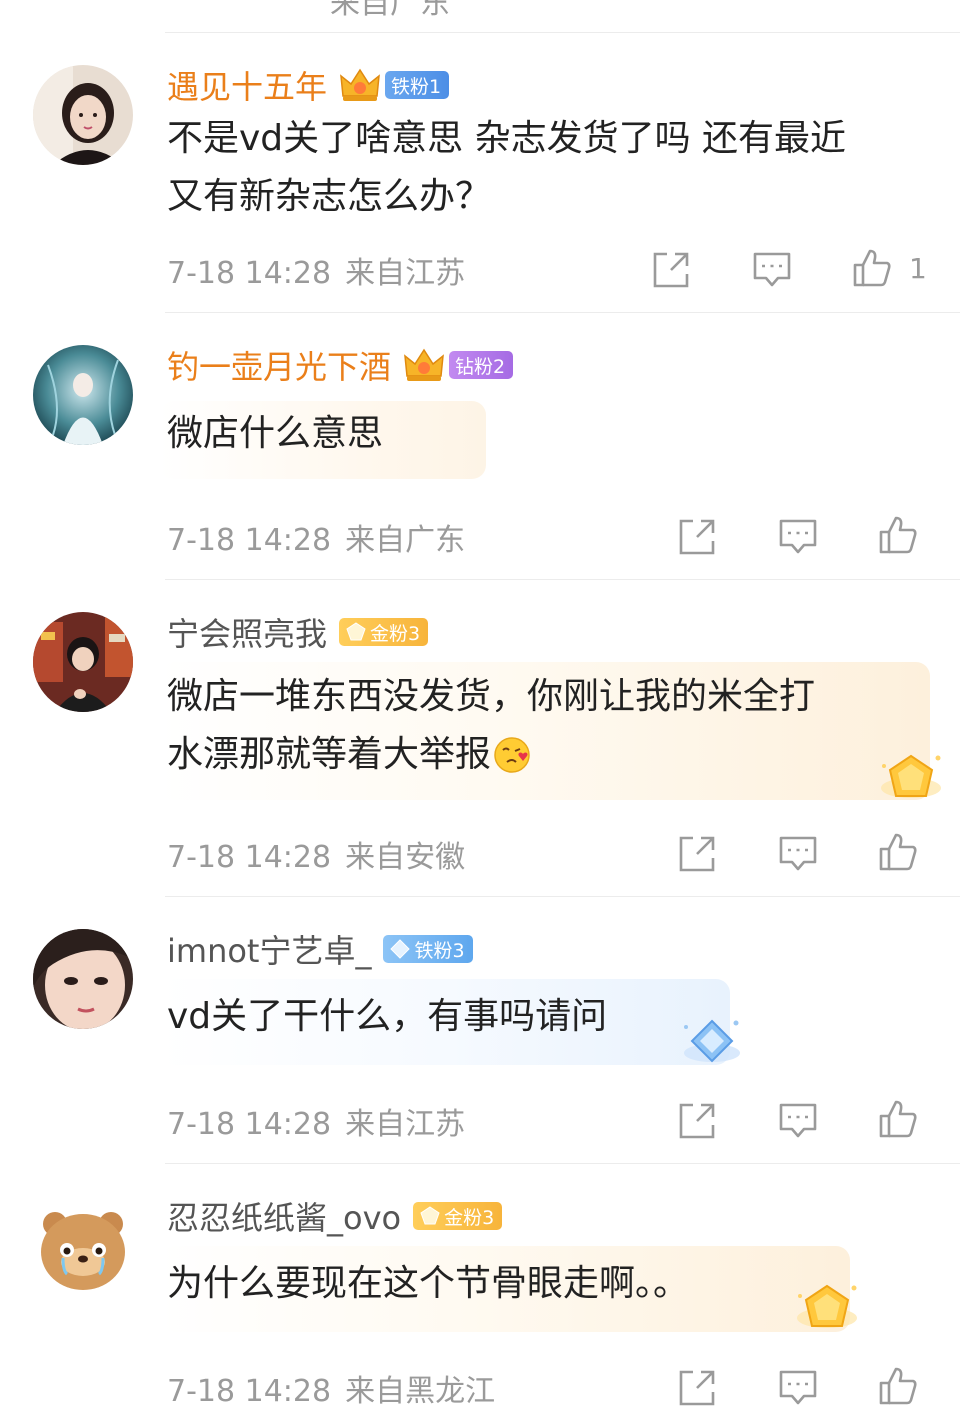 The height and width of the screenshot is (1410, 960). Describe the element at coordinates (420, 1391) in the screenshot. I see `comment-location: 来自黑龙江` at that location.